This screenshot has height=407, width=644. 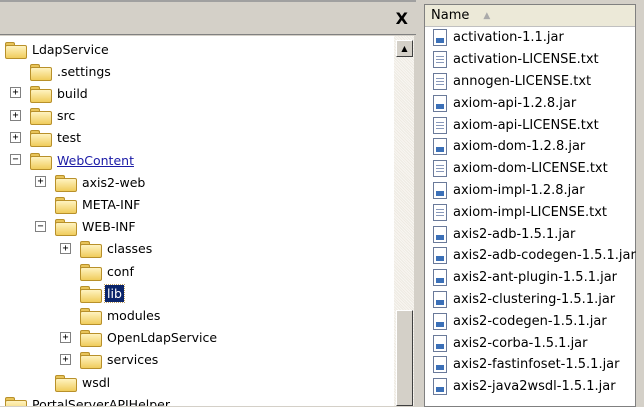 I want to click on file-name: axiom-api-LICENSE.txt, so click(x=526, y=125).